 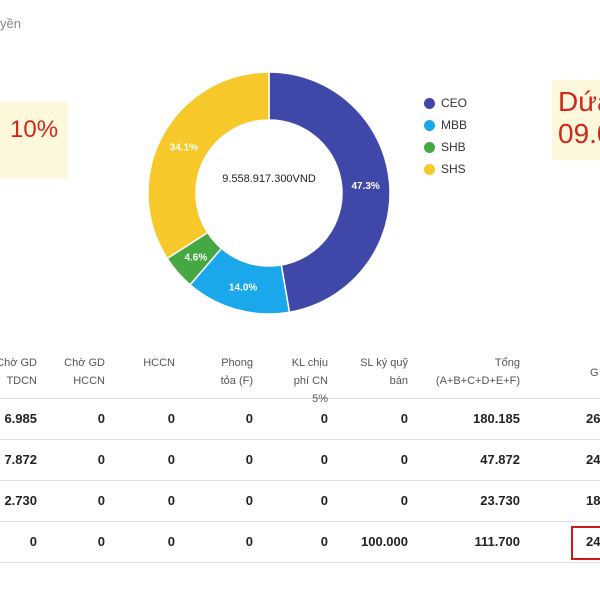 I want to click on legend-item-shs: SHS, so click(x=445, y=169).